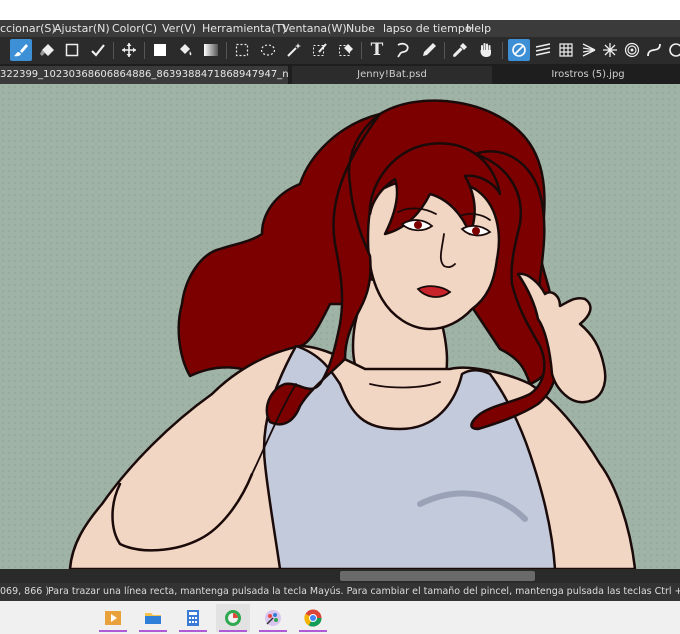  I want to click on medibang-paint-icon, so click(233, 618).